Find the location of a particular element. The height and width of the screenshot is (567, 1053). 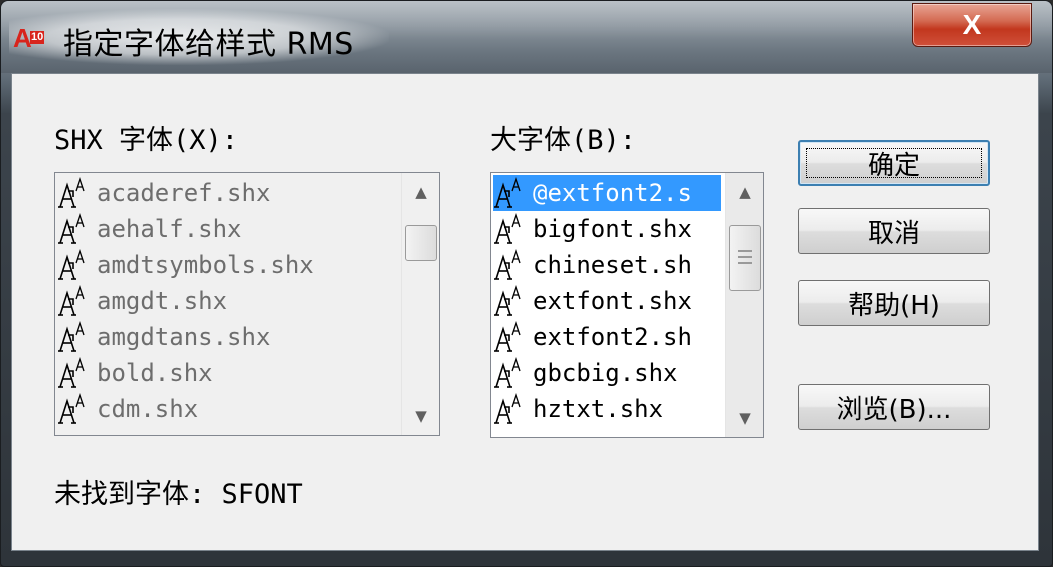

list-item: extfont2.sh is located at coordinates (607, 337).